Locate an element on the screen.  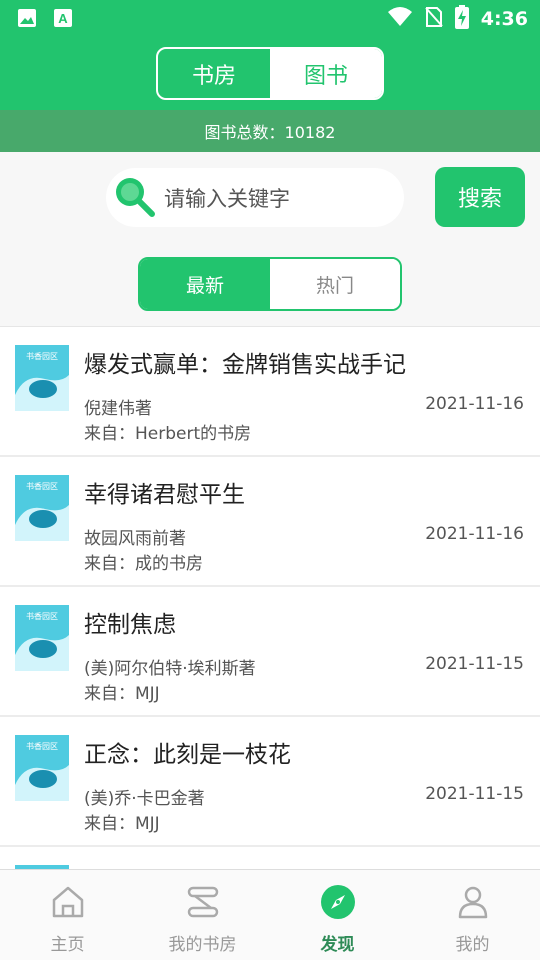
nav-mine-label: 我的 is located at coordinates (472, 945).